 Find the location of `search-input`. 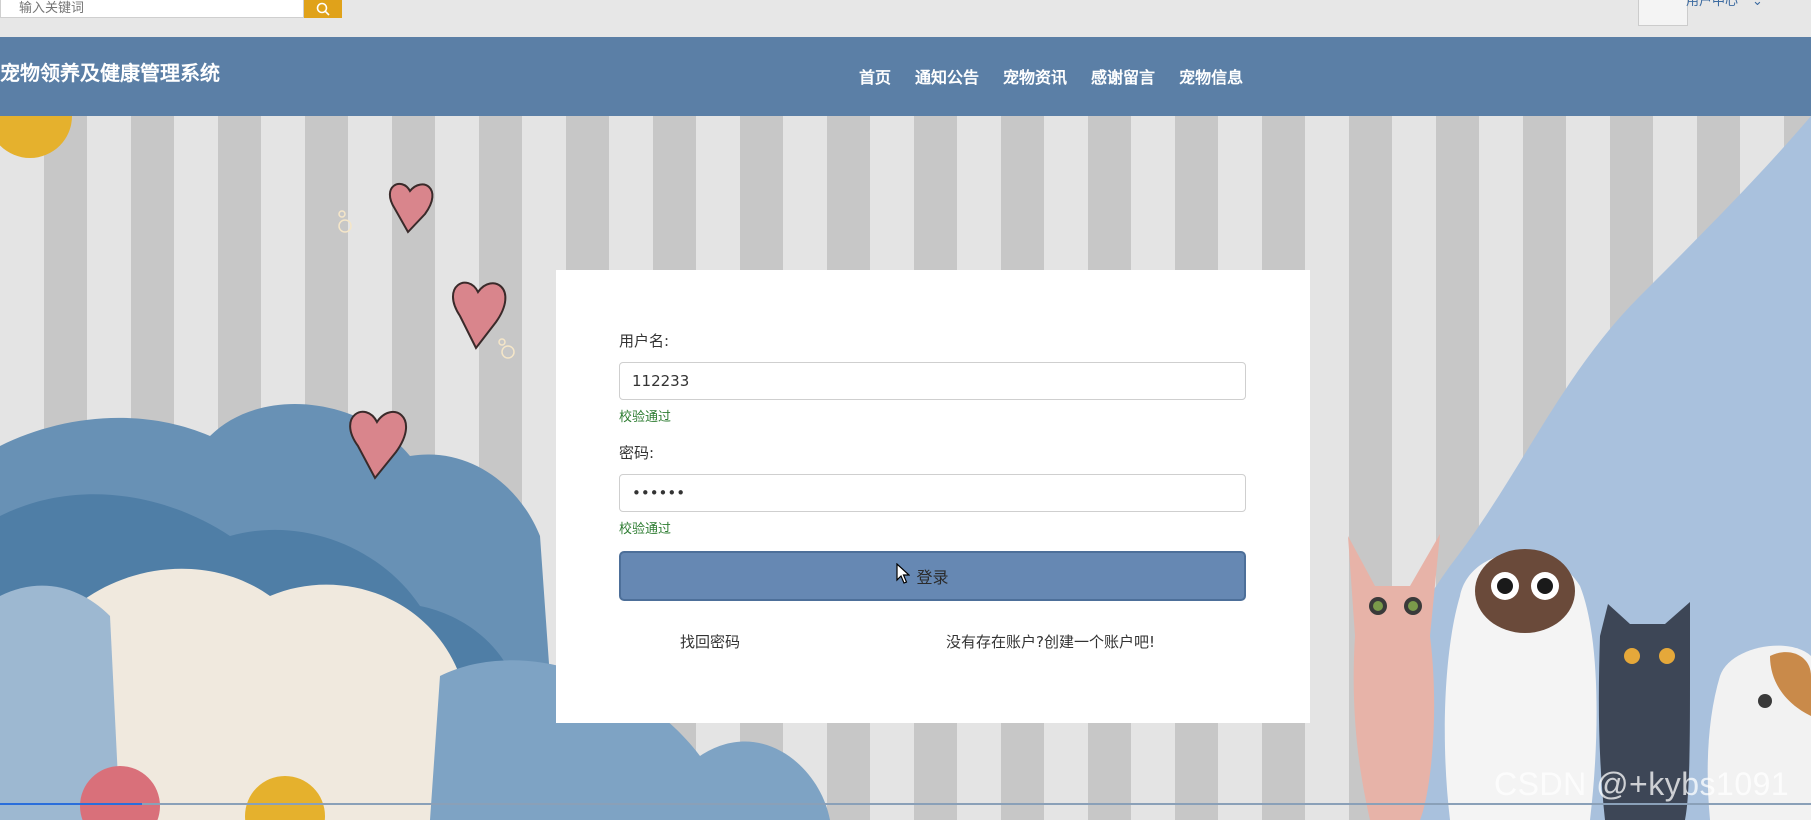

search-input is located at coordinates (152, 9).